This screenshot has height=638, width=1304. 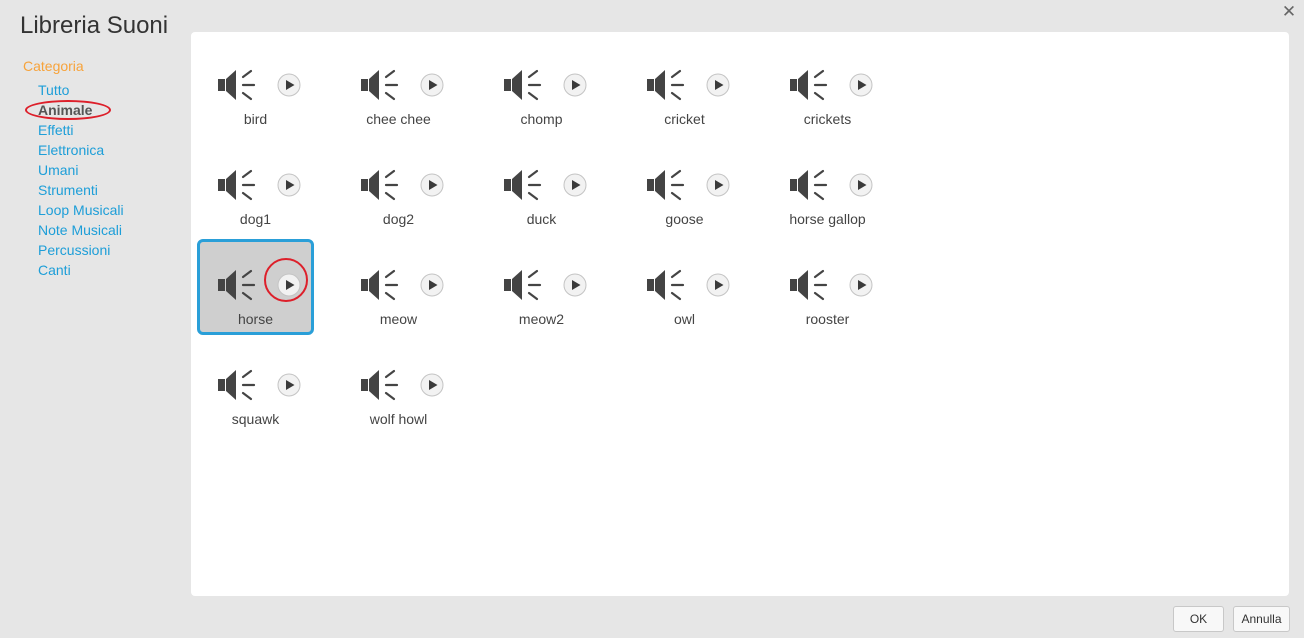 I want to click on sound-item-crickets: crickets, so click(x=827, y=87).